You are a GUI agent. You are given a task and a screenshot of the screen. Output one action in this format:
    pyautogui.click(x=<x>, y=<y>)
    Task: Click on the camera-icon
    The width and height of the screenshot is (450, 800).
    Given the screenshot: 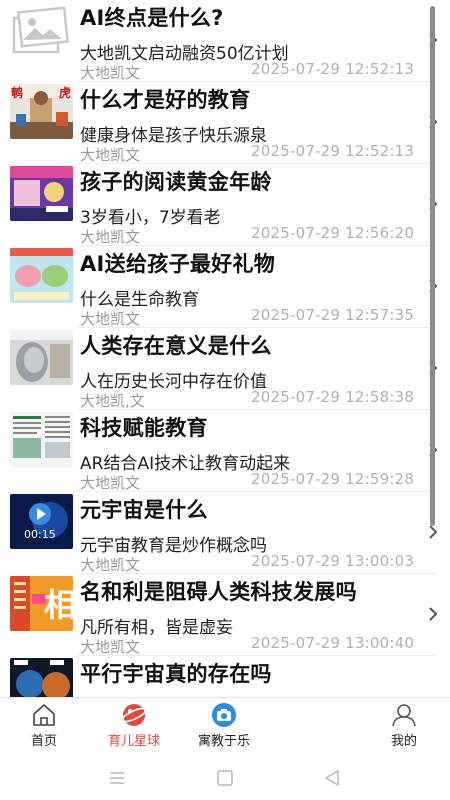 What is the action you would take?
    pyautogui.click(x=224, y=715)
    